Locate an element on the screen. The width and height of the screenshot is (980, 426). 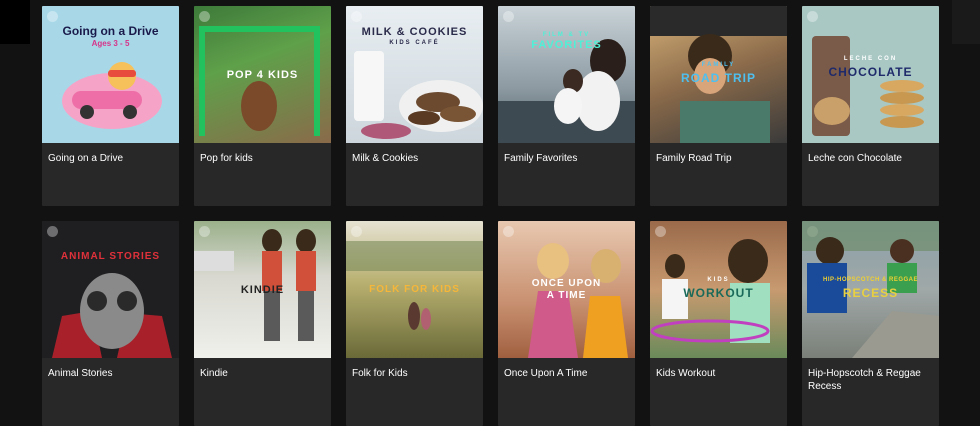
playlist-card-leche-con-chocolate: LECHE CON CHOCOLATE Leche con Chocolate is located at coordinates (870, 106).